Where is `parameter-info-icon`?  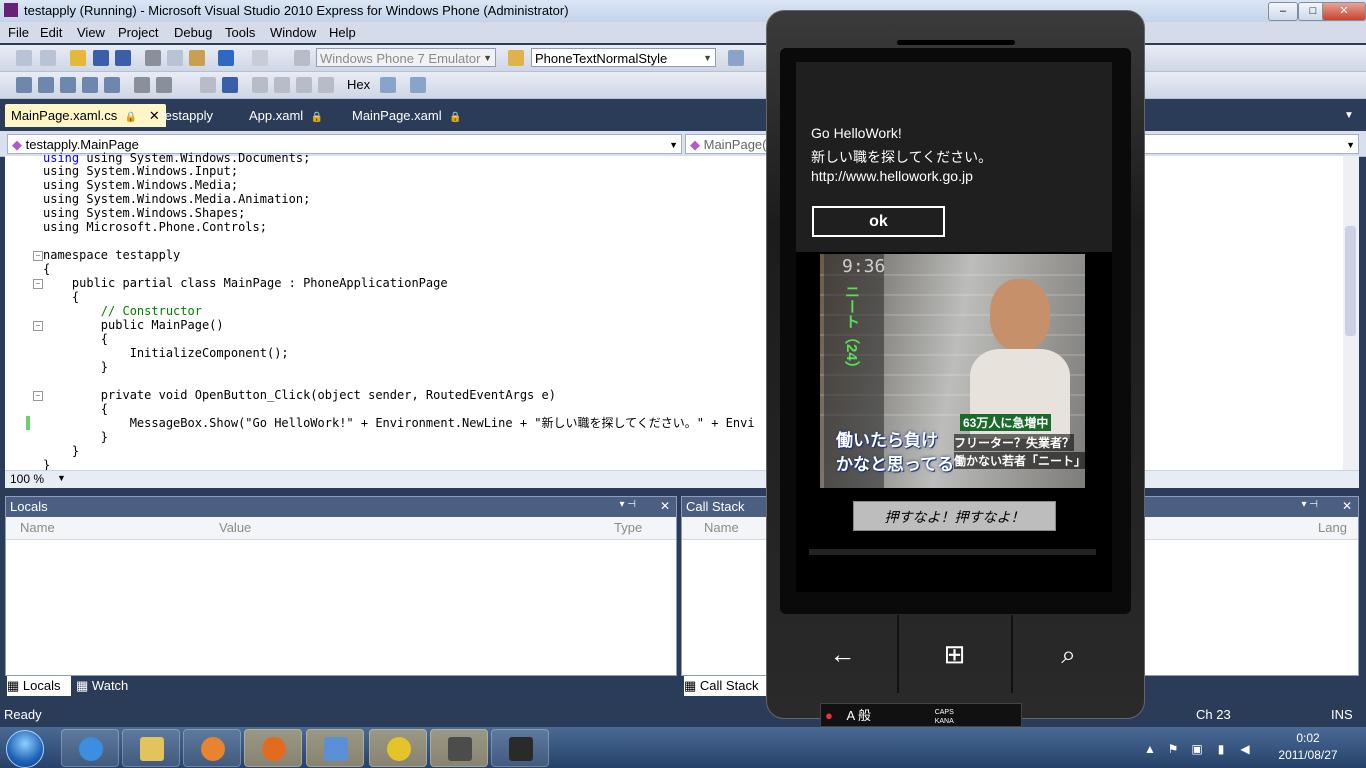
parameter-info-icon is located at coordinates (68, 85).